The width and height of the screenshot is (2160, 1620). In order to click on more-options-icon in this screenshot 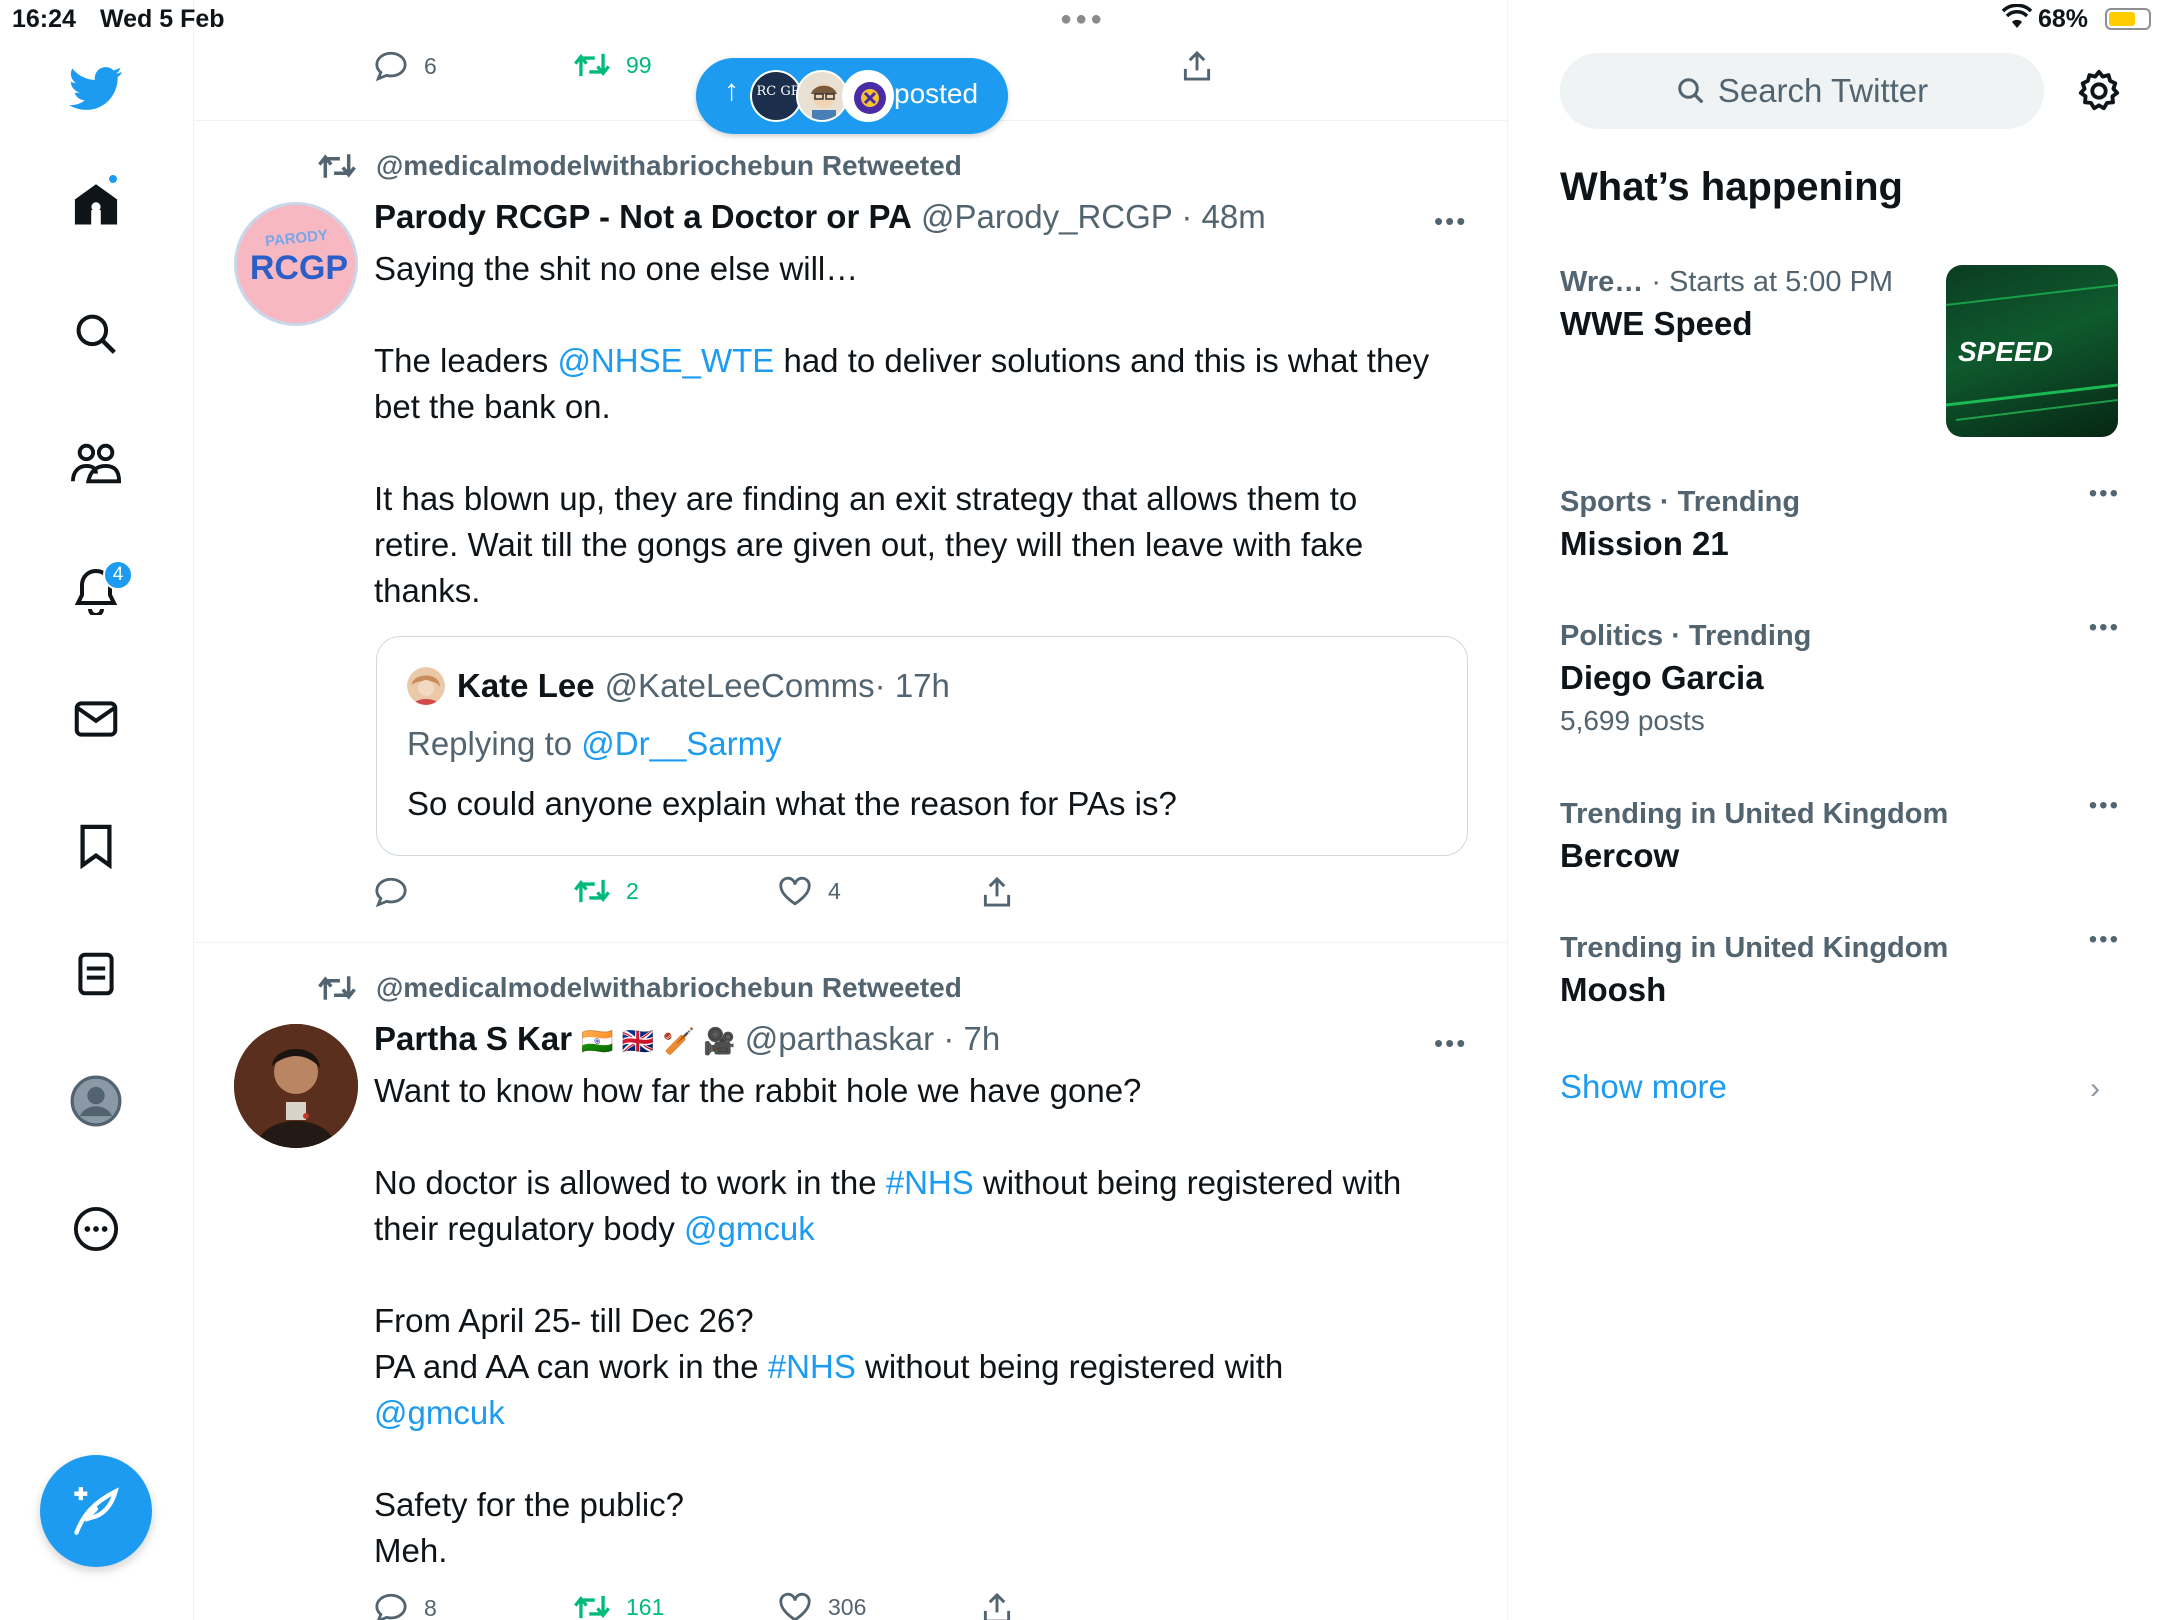, I will do `click(96, 1229)`.